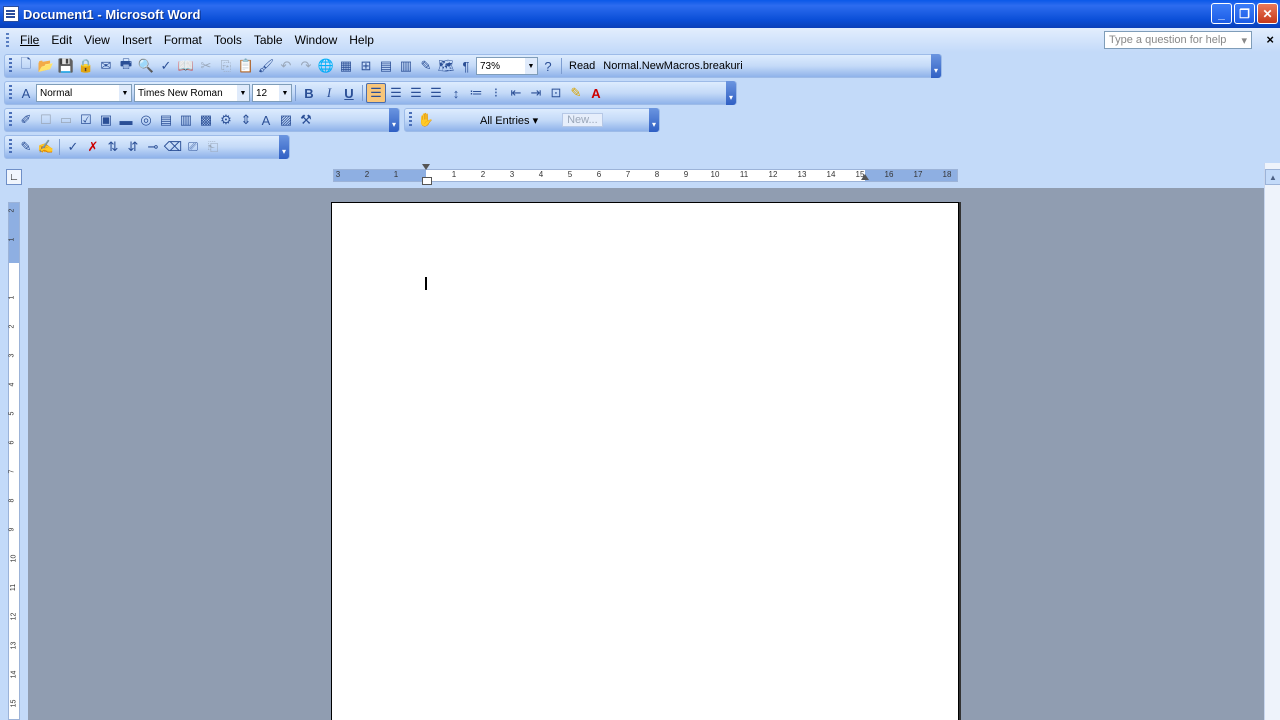 The width and height of the screenshot is (1280, 720). What do you see at coordinates (1267, 13) in the screenshot?
I see `close-button: ✕` at bounding box center [1267, 13].